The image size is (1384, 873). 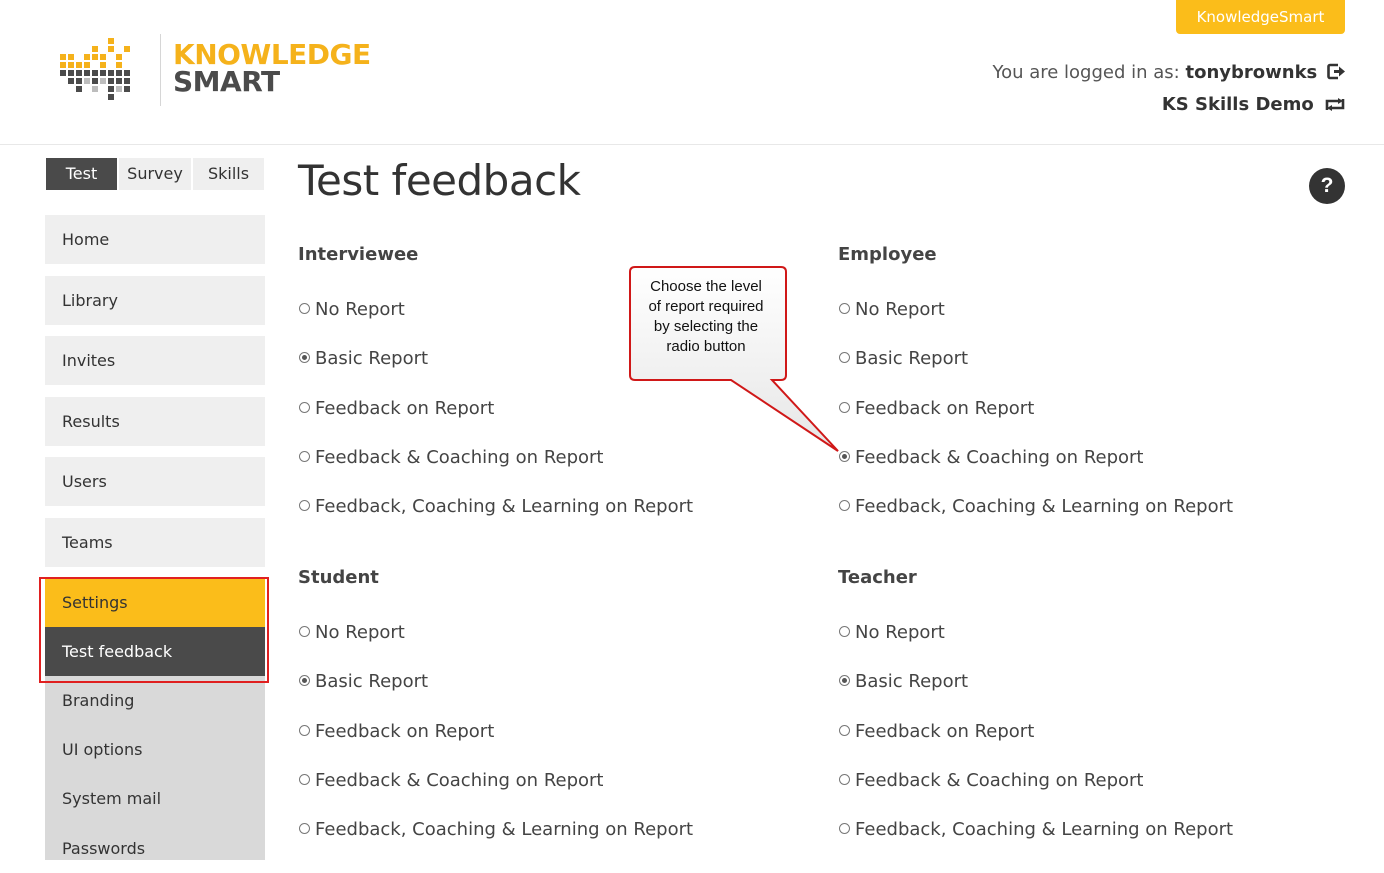 I want to click on tab-test: Test, so click(x=81, y=174).